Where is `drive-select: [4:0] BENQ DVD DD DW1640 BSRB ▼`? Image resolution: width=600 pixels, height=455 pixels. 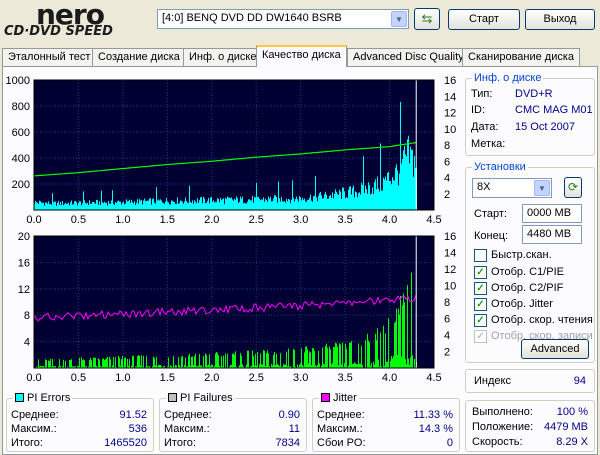 drive-select: [4:0] BENQ DVD DD DW1640 BSRB ▼ is located at coordinates (283, 19).